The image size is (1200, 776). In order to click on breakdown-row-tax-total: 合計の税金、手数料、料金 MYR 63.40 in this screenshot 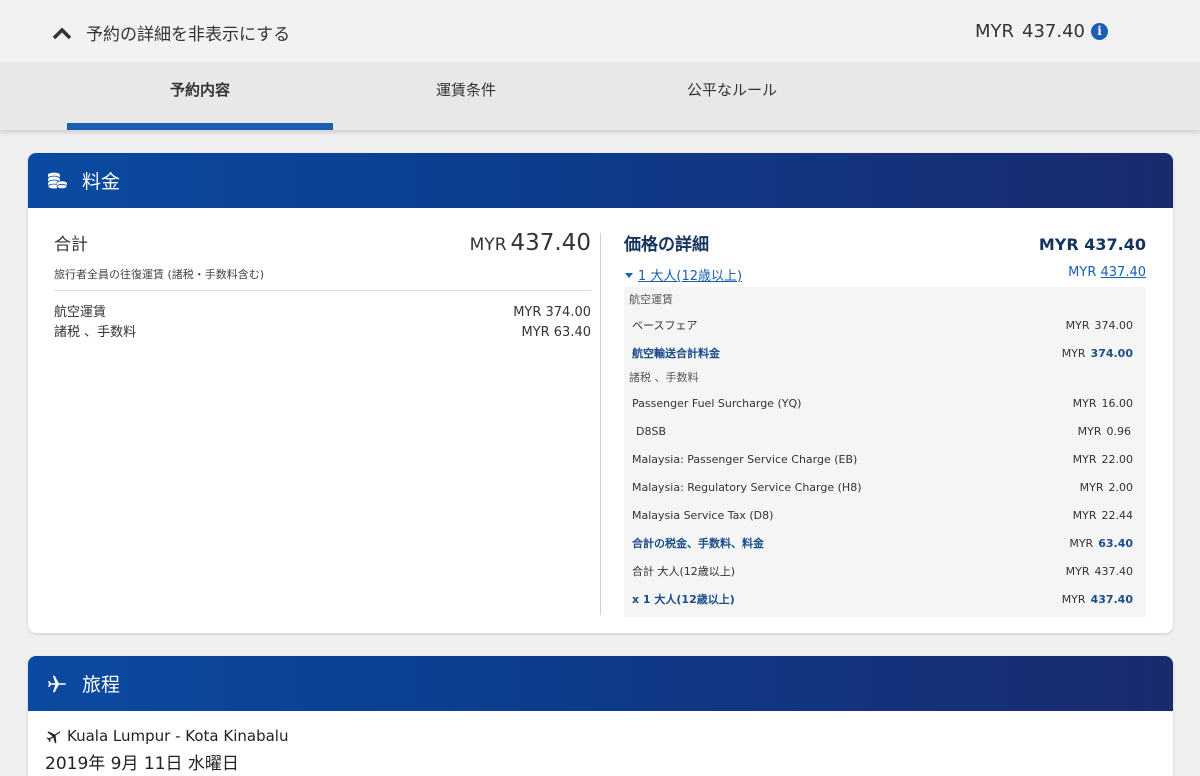, I will do `click(885, 543)`.